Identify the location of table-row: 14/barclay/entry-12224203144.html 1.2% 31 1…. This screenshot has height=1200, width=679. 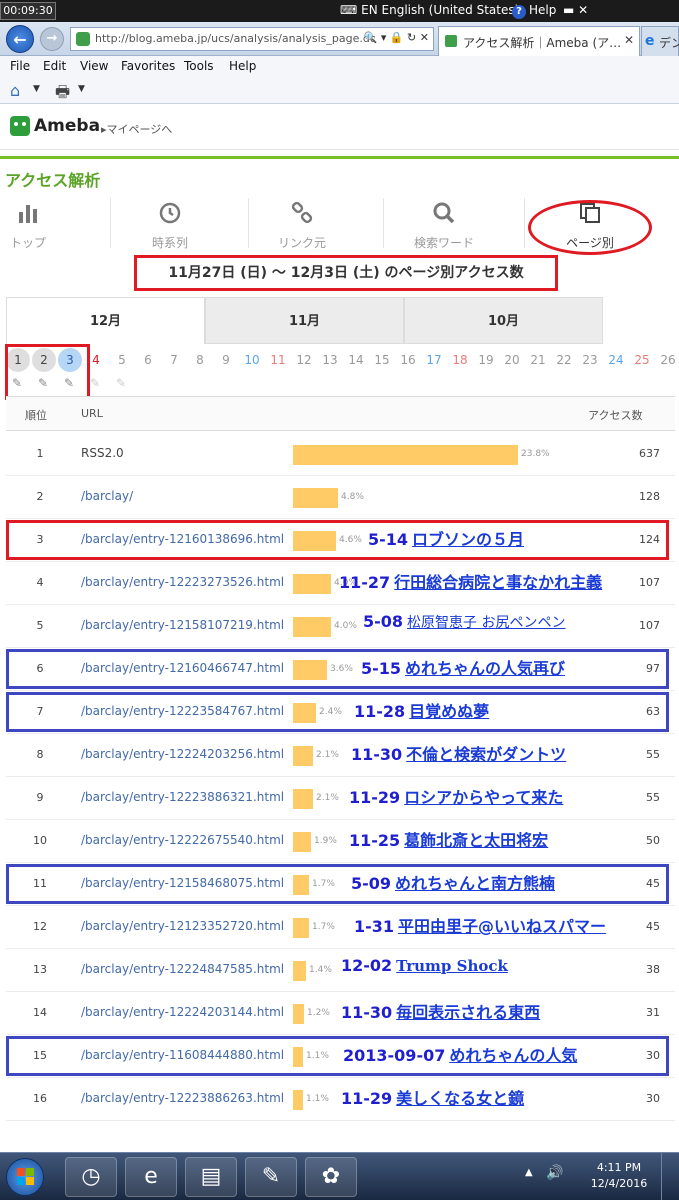
(340, 1013).